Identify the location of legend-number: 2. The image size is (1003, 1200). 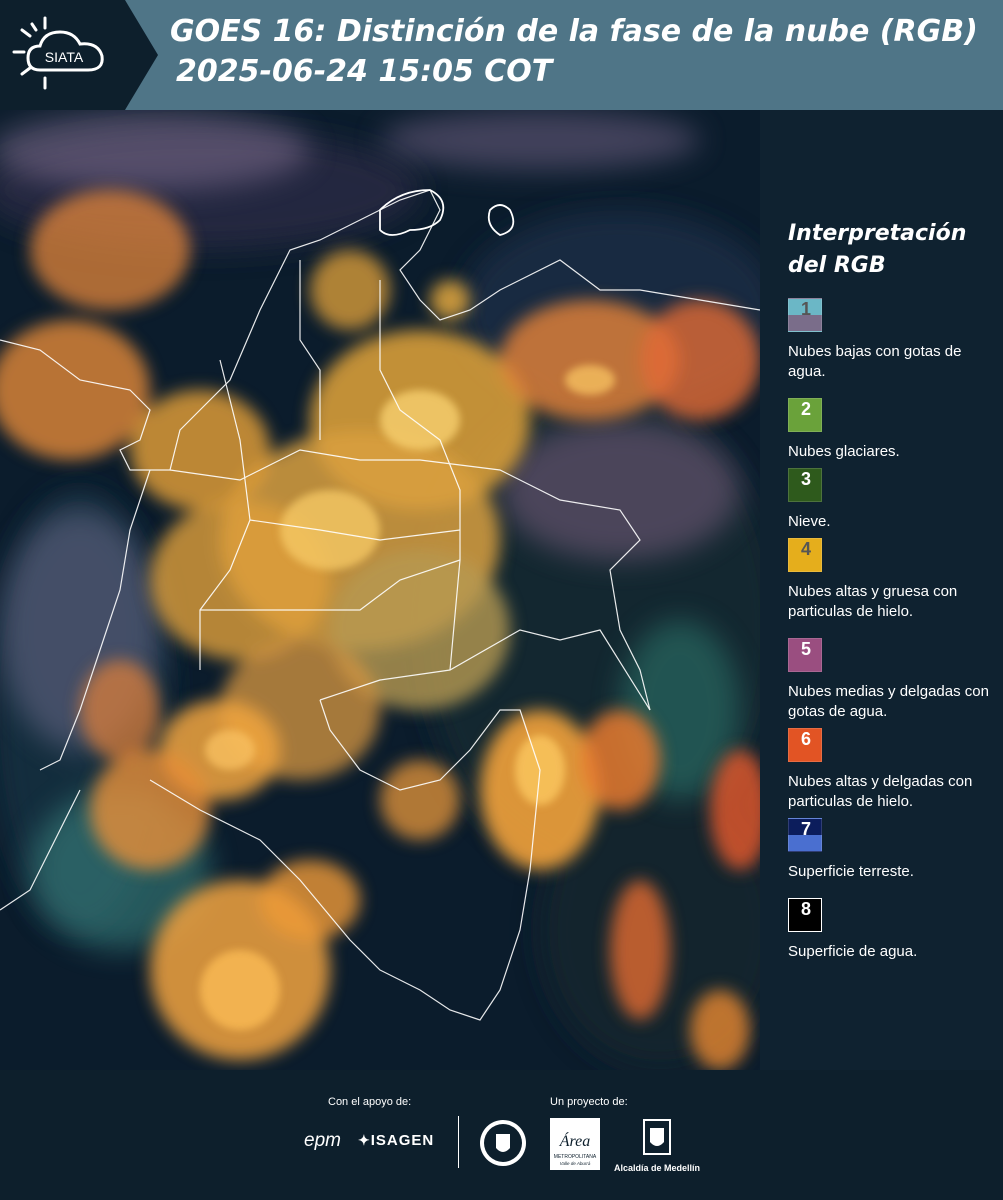
(805, 409).